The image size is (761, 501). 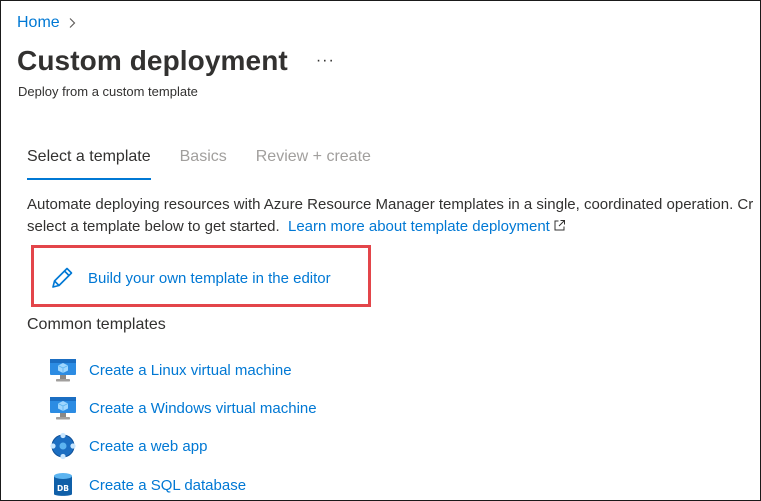 I want to click on template-linux-vm-label: Create a Linux virtual machine, so click(x=190, y=370).